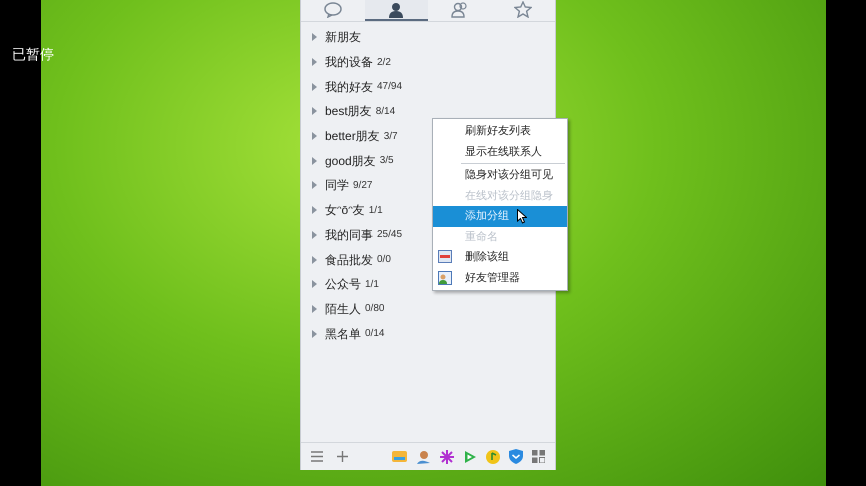 The height and width of the screenshot is (486, 866). Describe the element at coordinates (349, 87) in the screenshot. I see `group-name: 我的好友` at that location.